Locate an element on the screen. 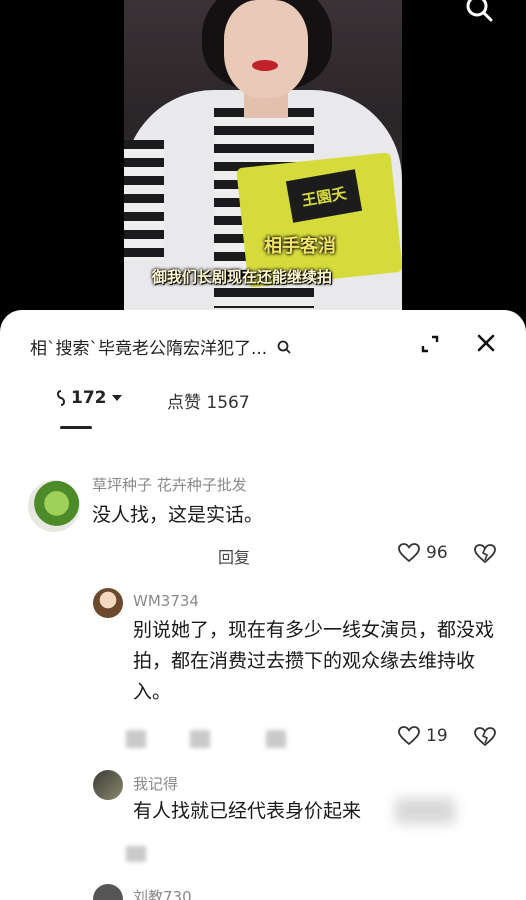 The height and width of the screenshot is (900, 526). search-button is located at coordinates (479, 14).